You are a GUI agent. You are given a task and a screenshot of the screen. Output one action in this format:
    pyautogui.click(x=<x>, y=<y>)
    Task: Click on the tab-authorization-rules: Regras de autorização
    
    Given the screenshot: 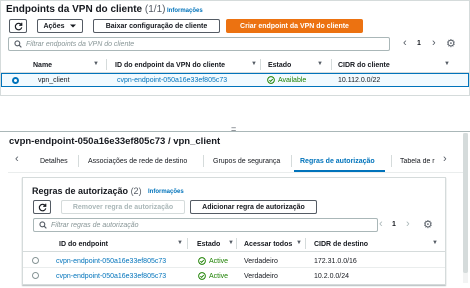 What is the action you would take?
    pyautogui.click(x=337, y=161)
    